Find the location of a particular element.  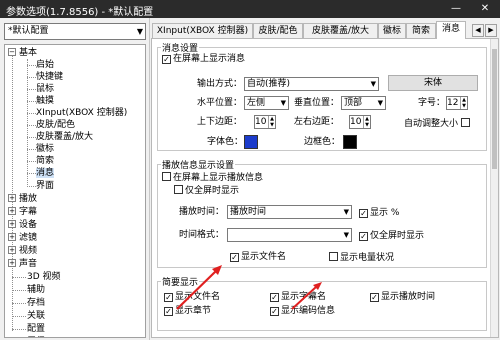

tree-item-messages: 消息 is located at coordinates (45, 173).